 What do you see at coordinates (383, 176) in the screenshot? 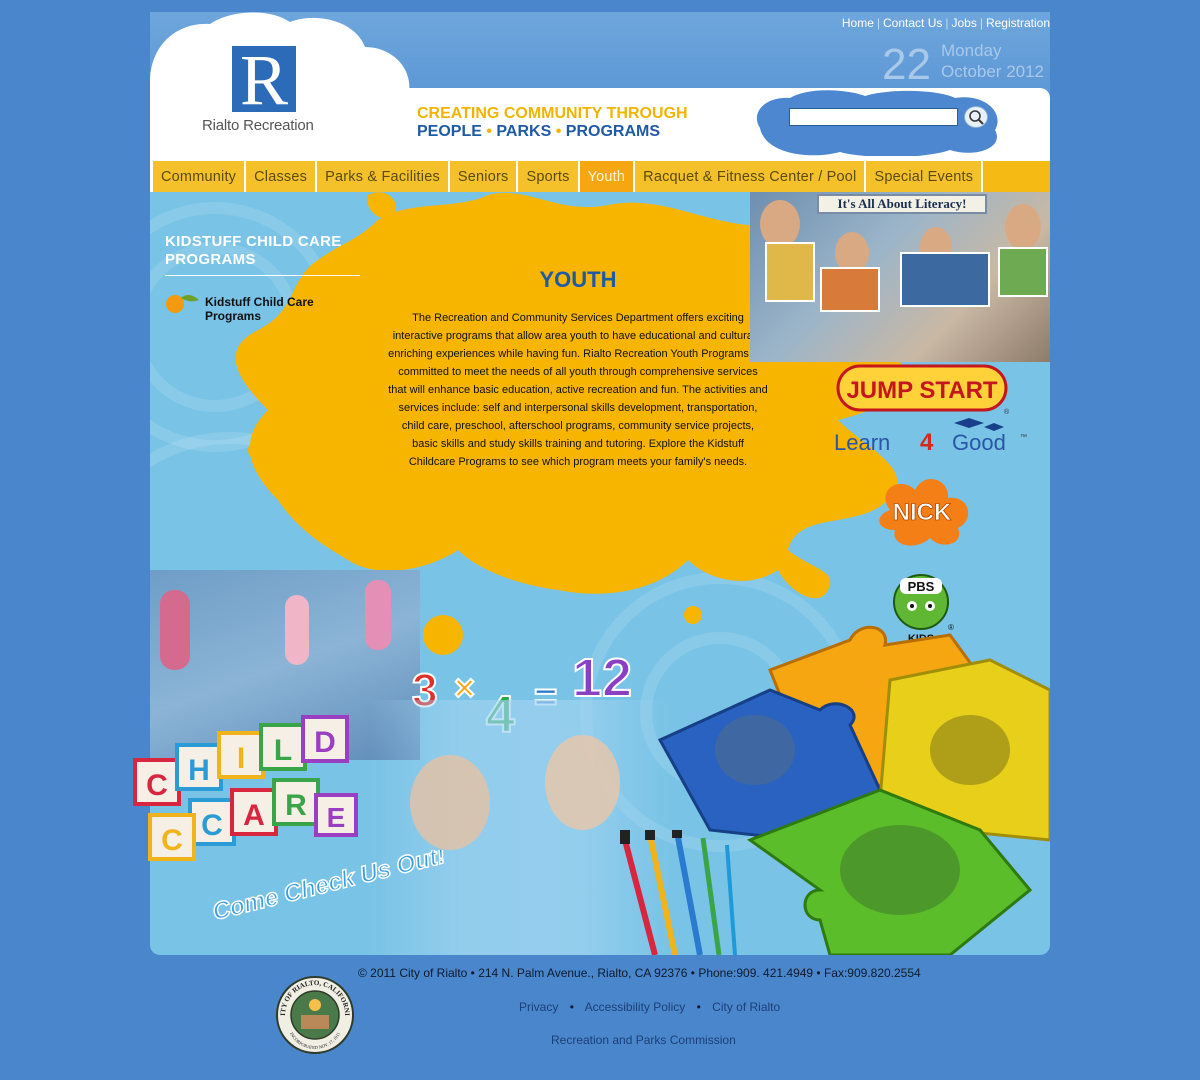
I see `nav-item-parks-facilities: Parks & Facilities` at bounding box center [383, 176].